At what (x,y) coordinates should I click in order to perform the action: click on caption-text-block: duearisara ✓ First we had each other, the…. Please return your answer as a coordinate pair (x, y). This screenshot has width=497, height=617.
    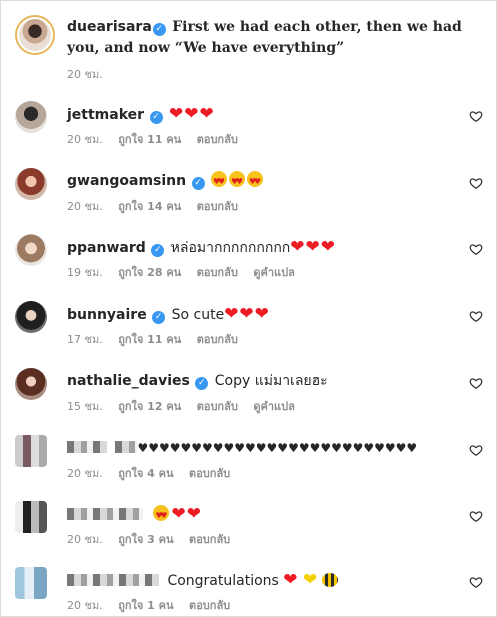
    Looking at the image, I should click on (277, 38).